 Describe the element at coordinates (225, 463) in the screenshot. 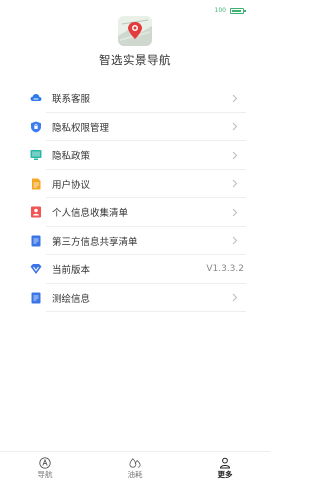

I see `person-icon` at that location.